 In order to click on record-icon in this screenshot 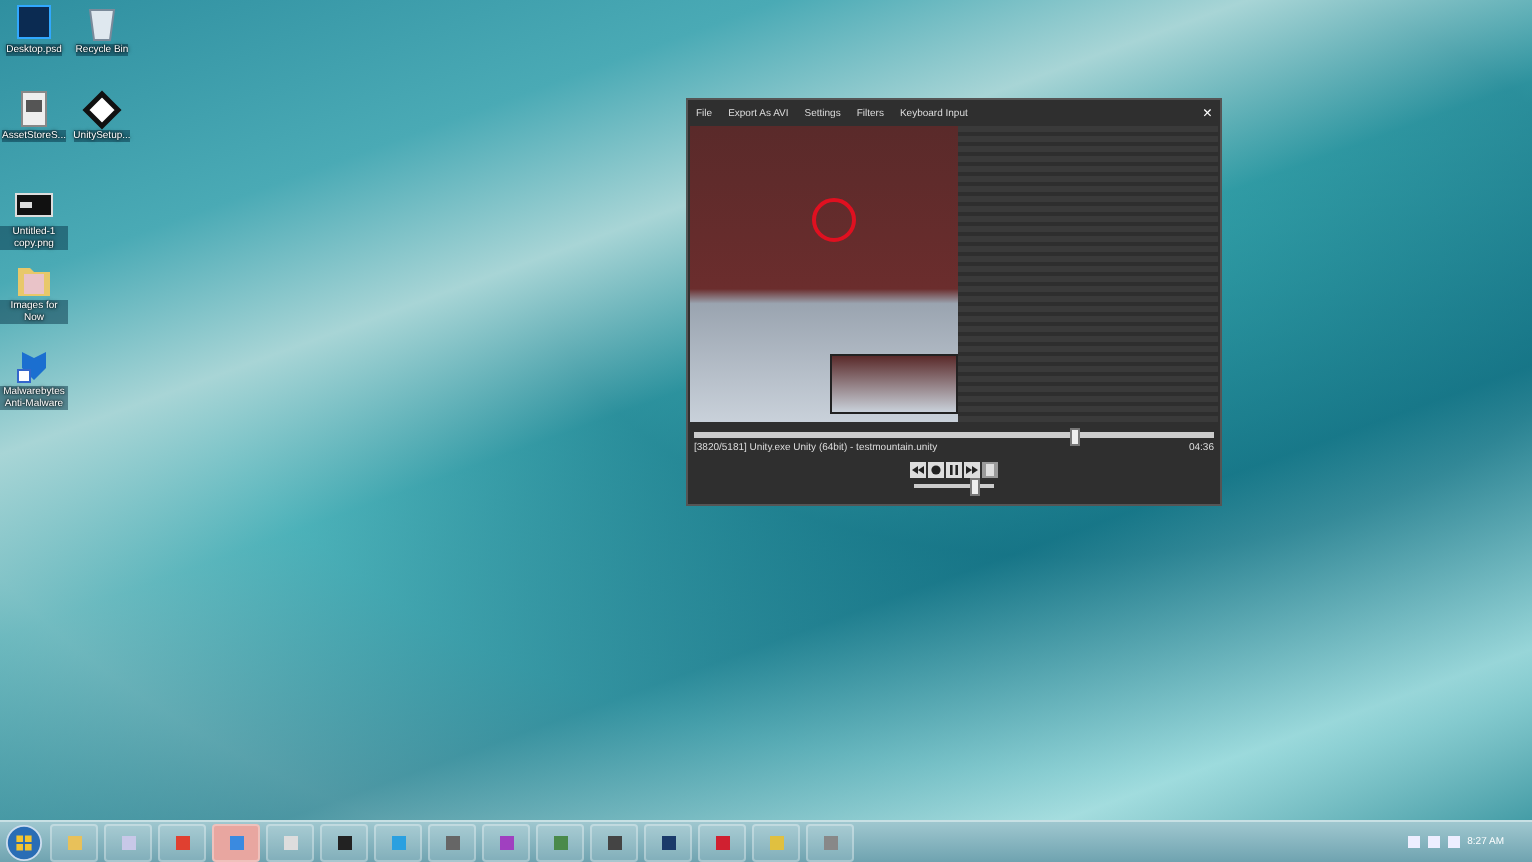, I will do `click(936, 470)`.